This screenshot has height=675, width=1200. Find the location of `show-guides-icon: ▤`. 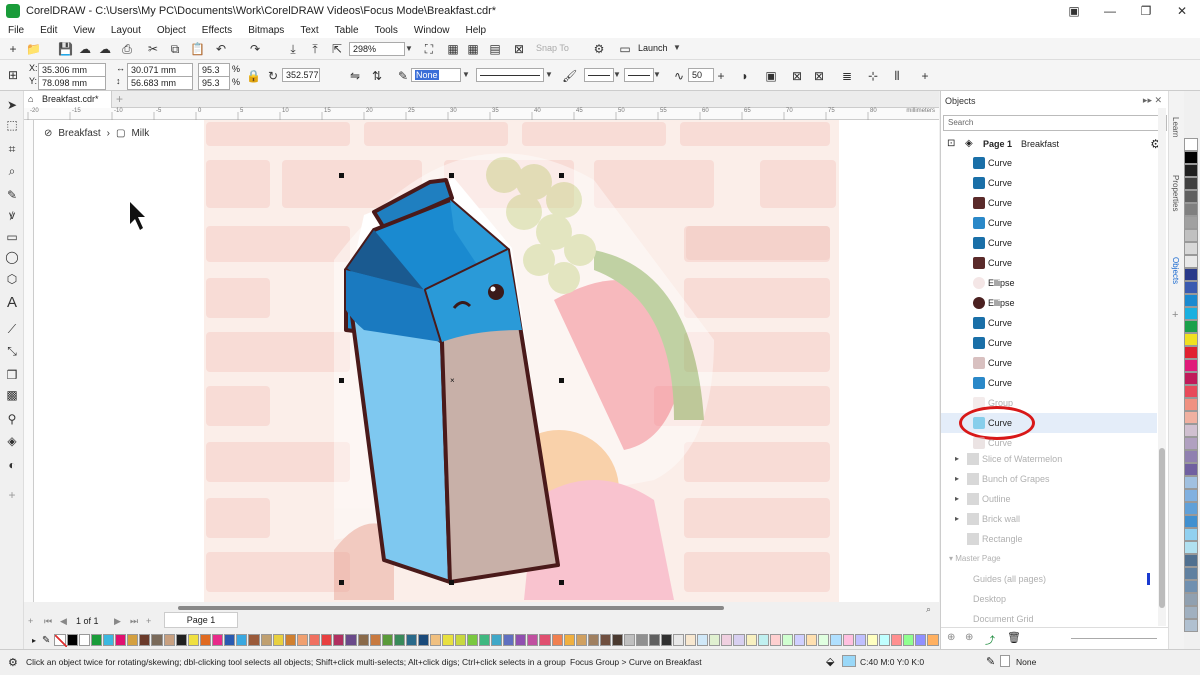

show-guides-icon: ▤ is located at coordinates (495, 49).